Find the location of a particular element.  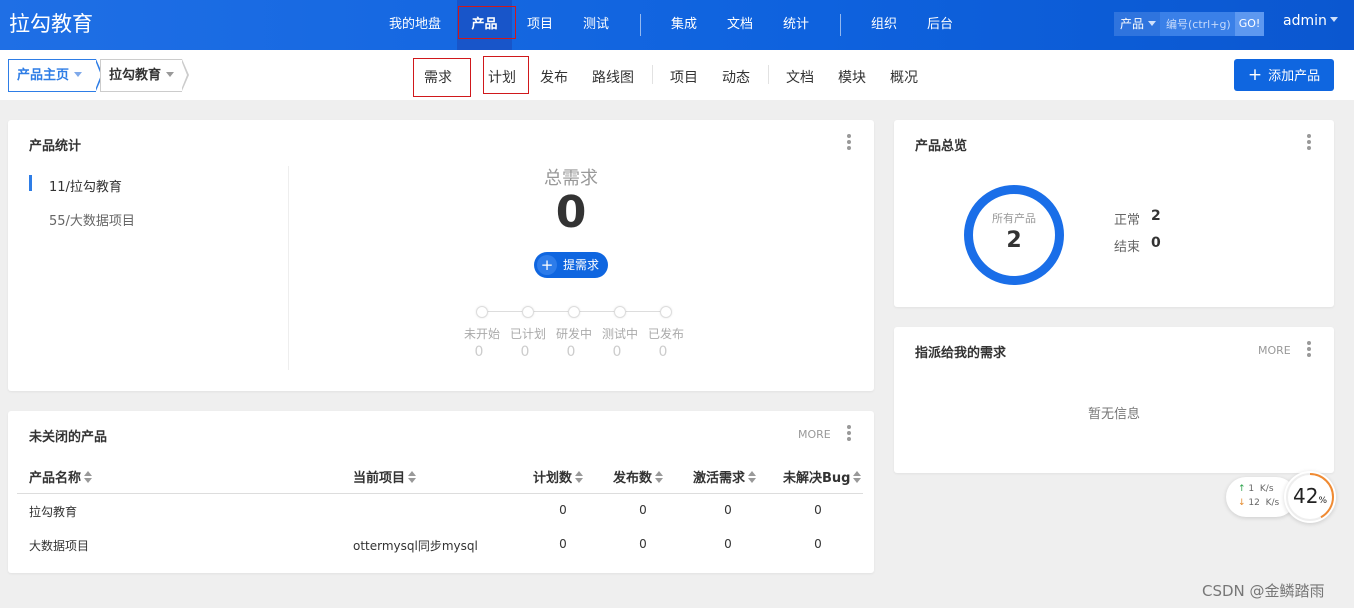

column-header-bugs: 未解决Bug is located at coordinates (822, 476).